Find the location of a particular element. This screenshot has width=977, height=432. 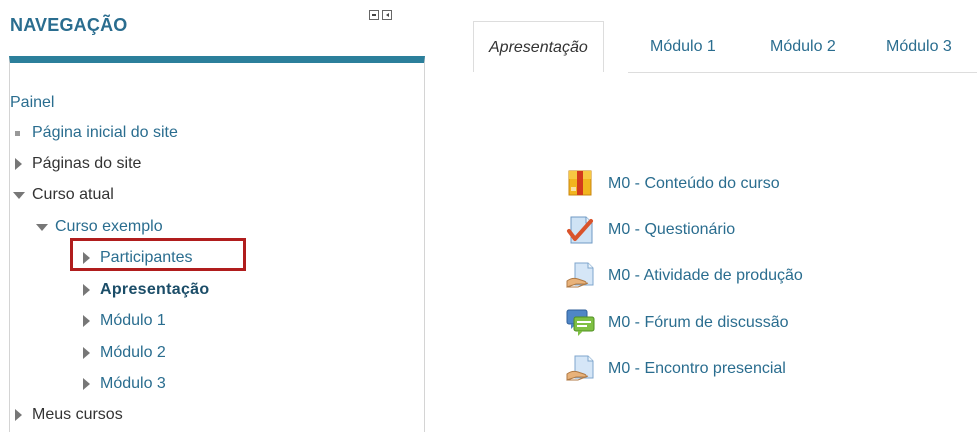

tree-item-curso-exemplo: Curso exemplo is located at coordinates (99, 227).